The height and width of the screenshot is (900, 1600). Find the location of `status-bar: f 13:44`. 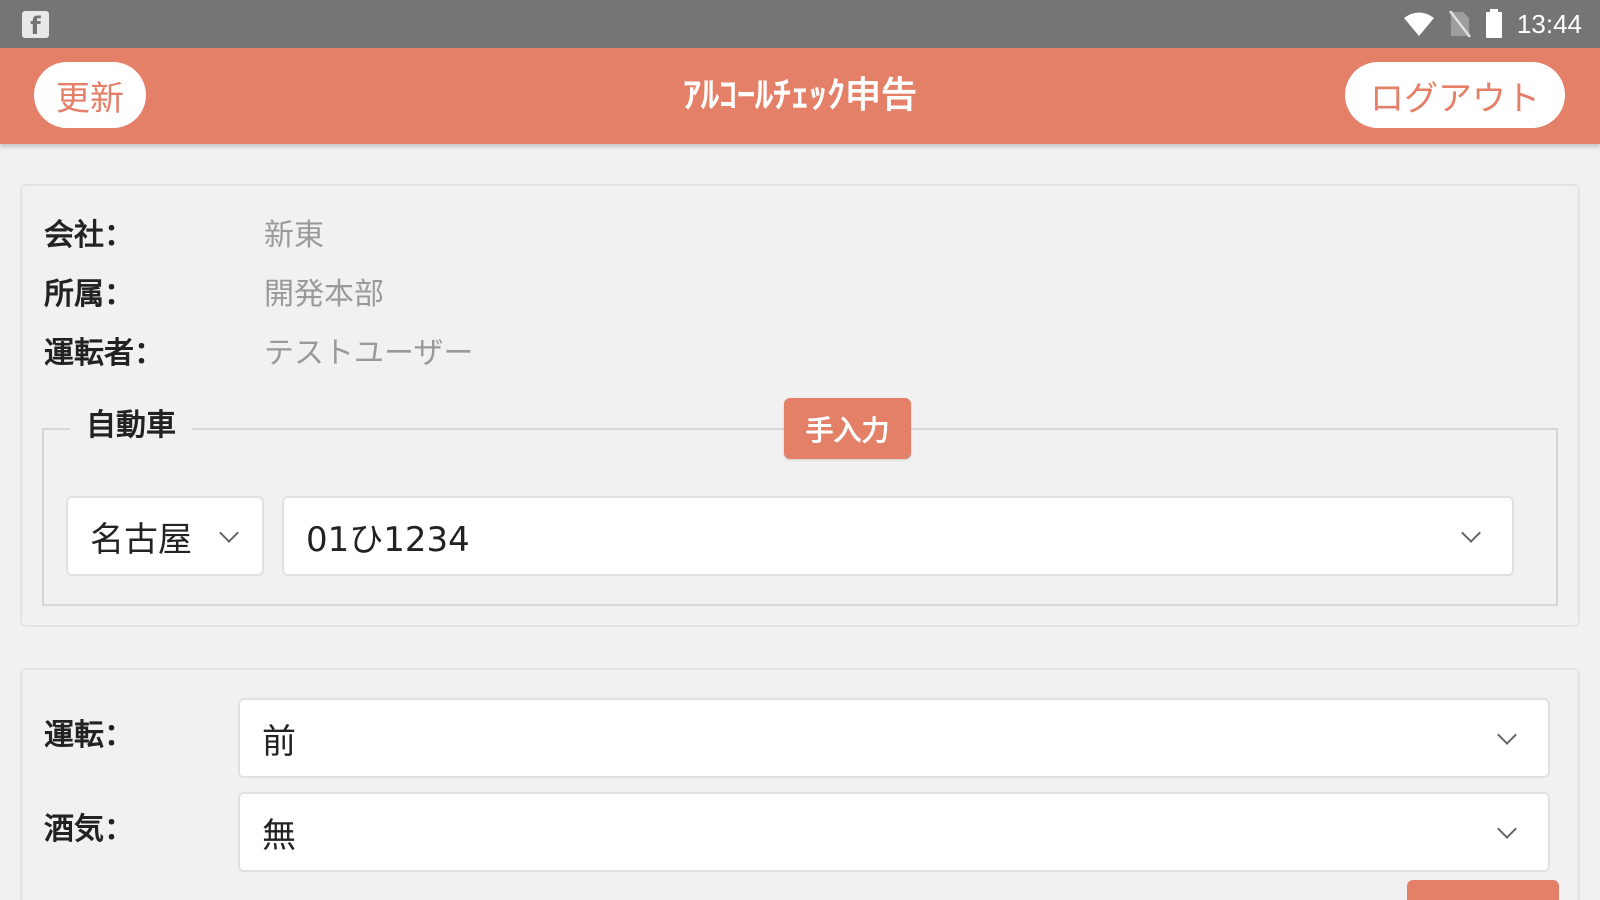

status-bar: f 13:44 is located at coordinates (800, 24).